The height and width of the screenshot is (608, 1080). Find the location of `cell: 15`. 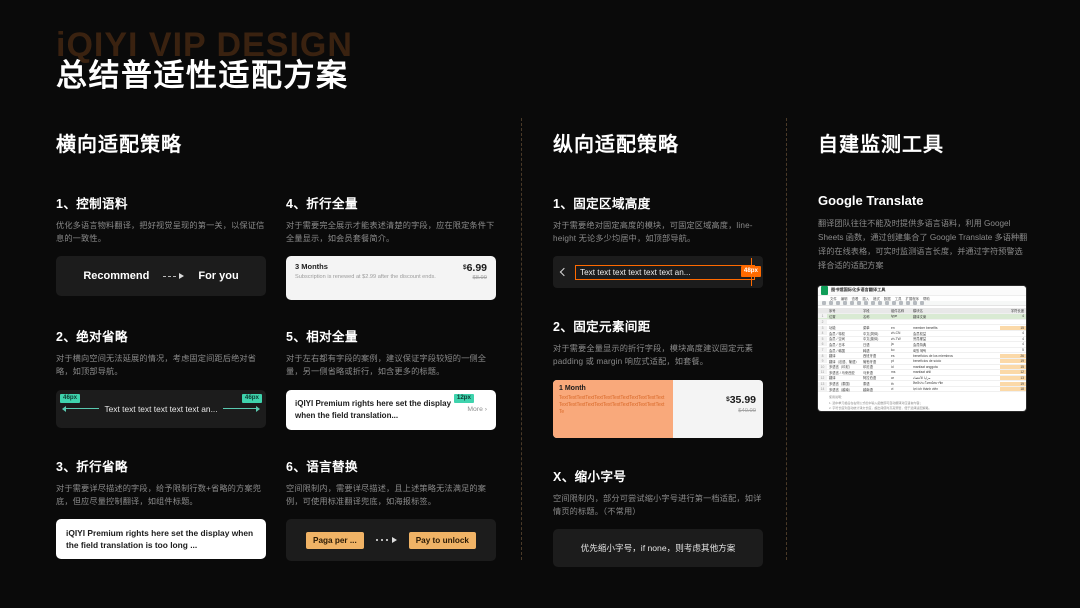

cell: 15 is located at coordinates (1013, 366).